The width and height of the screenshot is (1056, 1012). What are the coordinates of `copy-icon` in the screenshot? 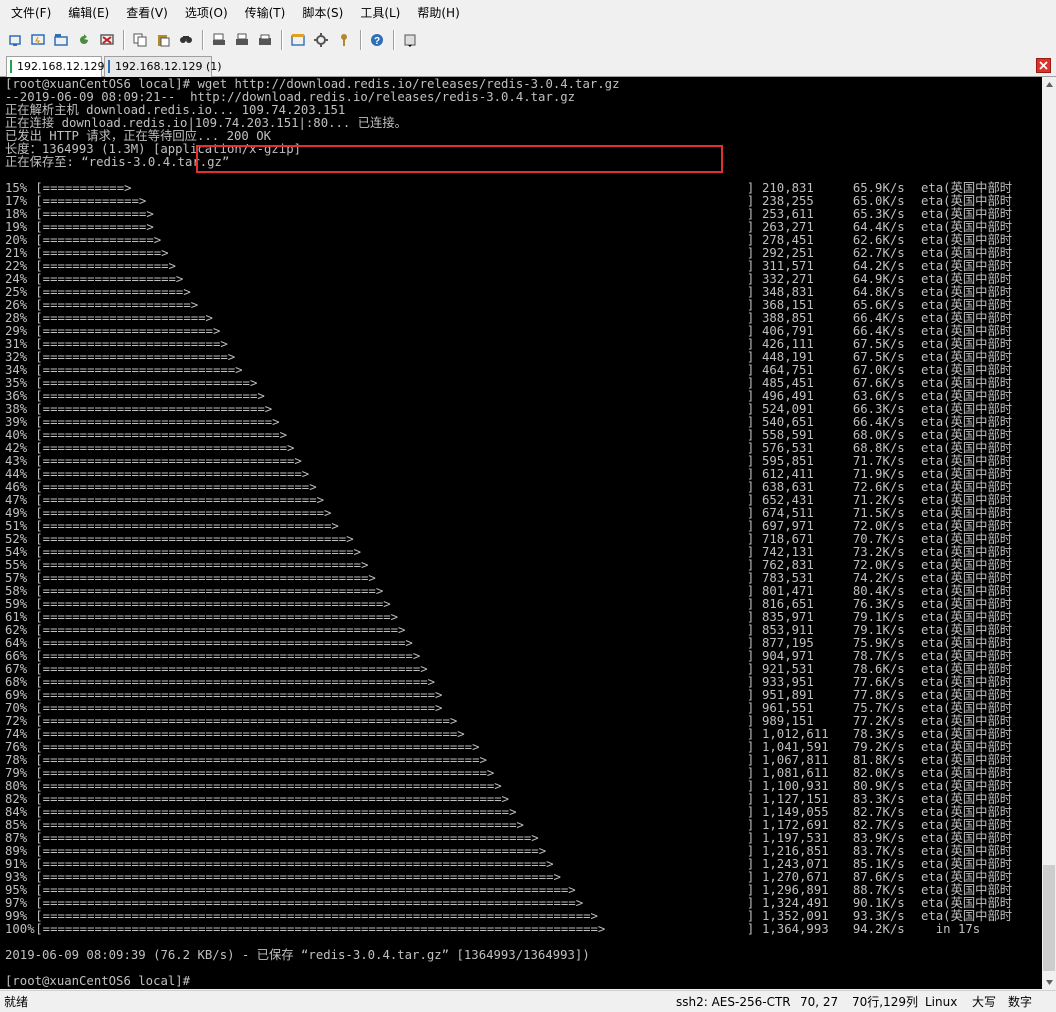 It's located at (140, 40).